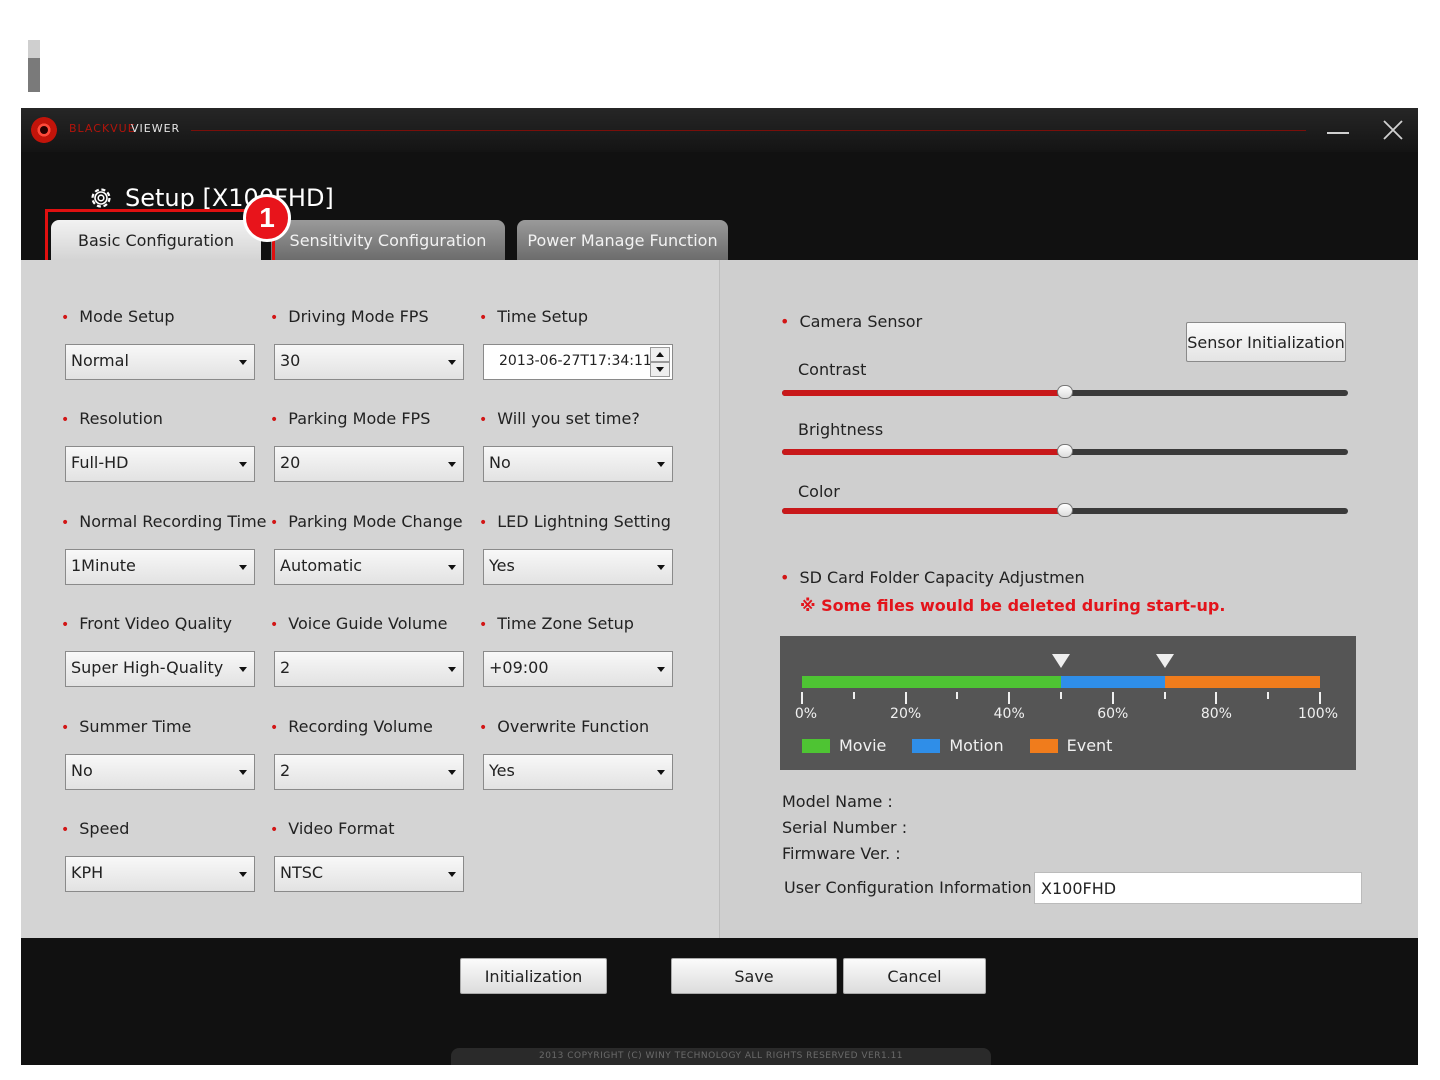 The image size is (1440, 1080). Describe the element at coordinates (754, 976) in the screenshot. I see `save-button: Save` at that location.